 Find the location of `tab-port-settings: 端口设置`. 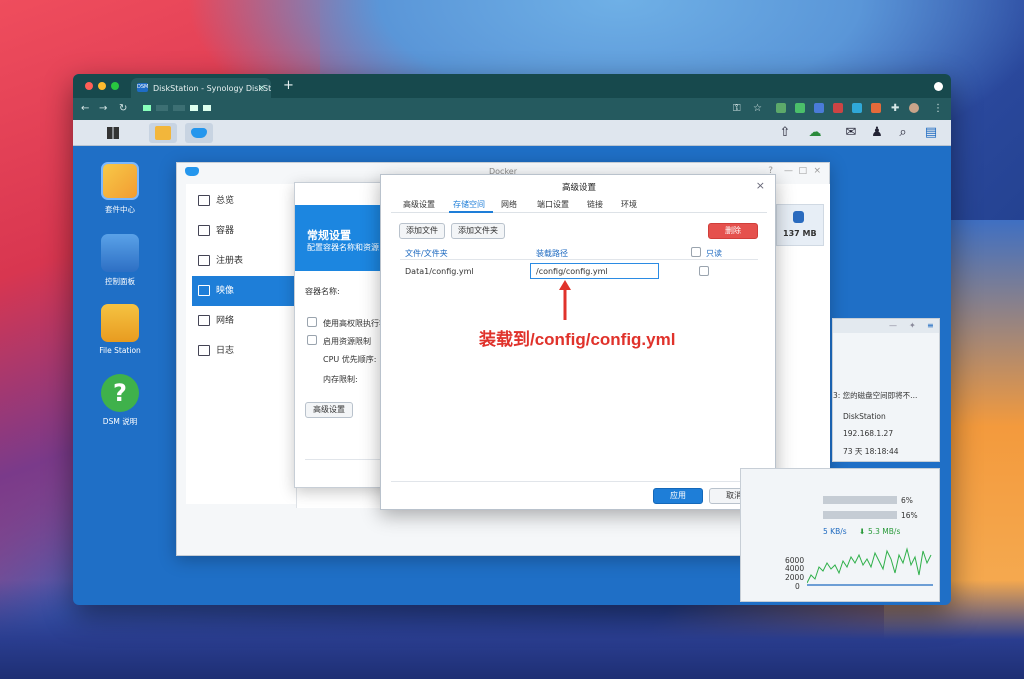

tab-port-settings: 端口设置 is located at coordinates (553, 204).